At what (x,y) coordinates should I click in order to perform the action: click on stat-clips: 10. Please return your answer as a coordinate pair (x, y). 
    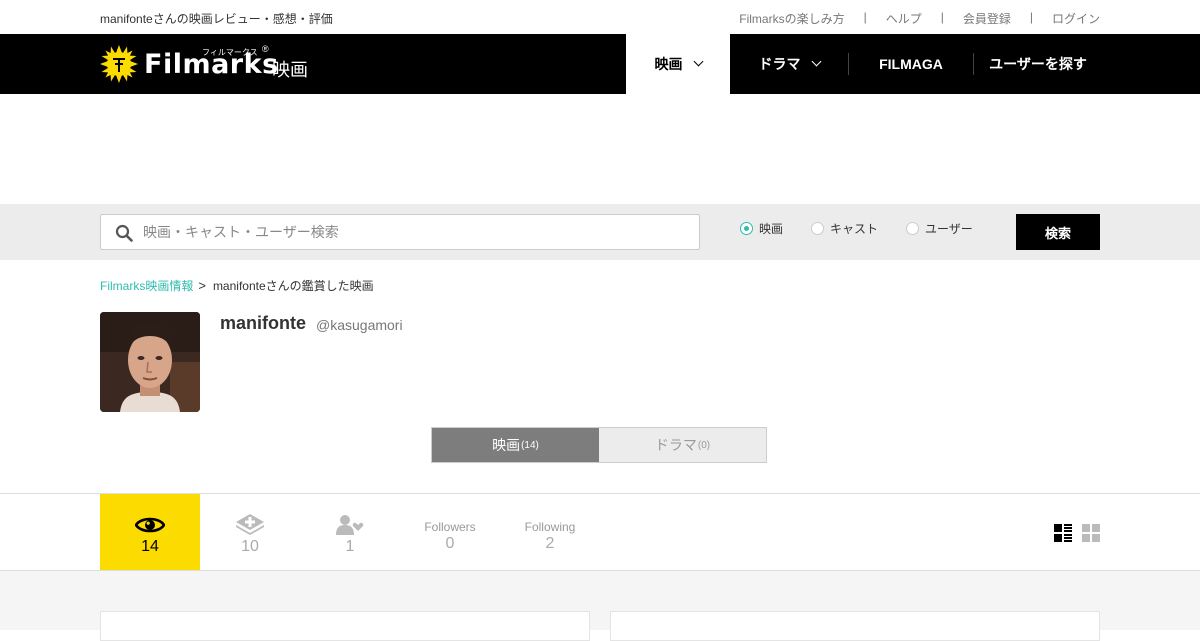
    Looking at the image, I should click on (250, 532).